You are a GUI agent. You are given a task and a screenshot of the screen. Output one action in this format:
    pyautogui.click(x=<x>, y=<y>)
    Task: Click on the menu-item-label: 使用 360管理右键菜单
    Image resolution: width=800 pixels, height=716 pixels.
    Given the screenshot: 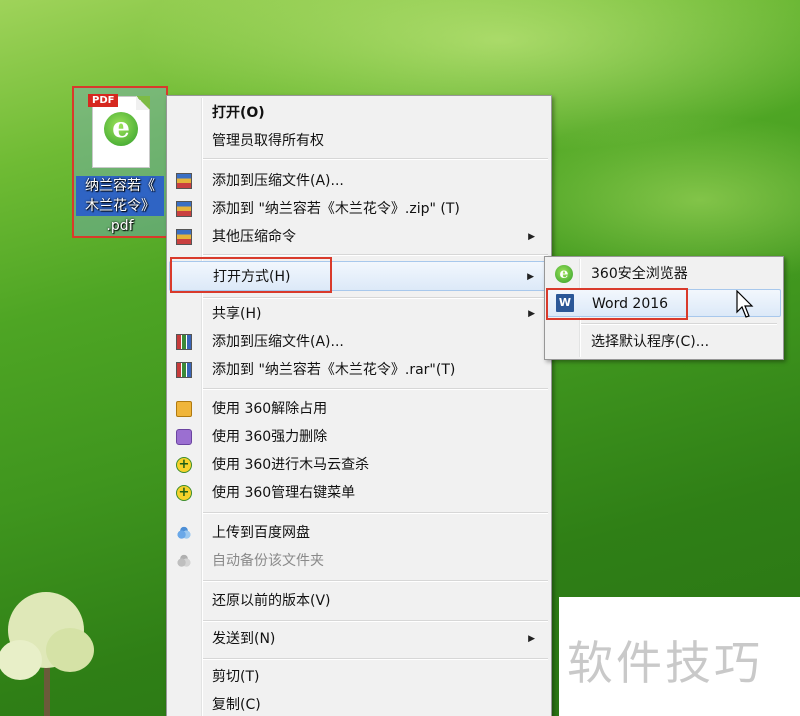 What is the action you would take?
    pyautogui.click(x=284, y=493)
    